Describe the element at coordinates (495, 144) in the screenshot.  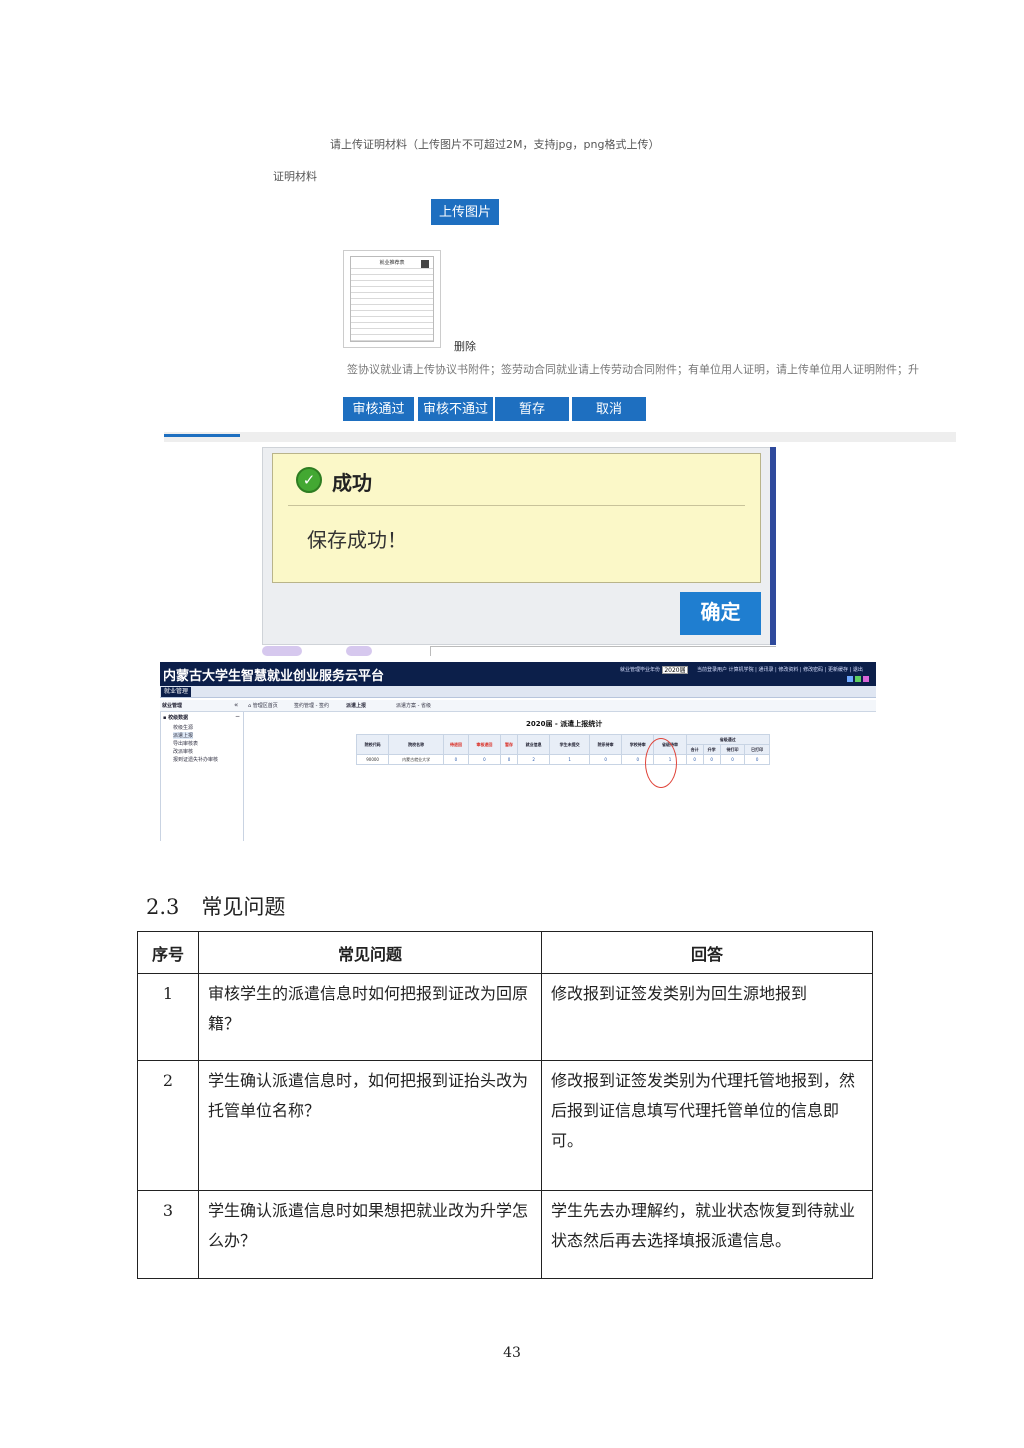
I see `upload-hint: 请上传证明材料（上传图片不可超过2M，支持jpg，png格式上传）` at that location.